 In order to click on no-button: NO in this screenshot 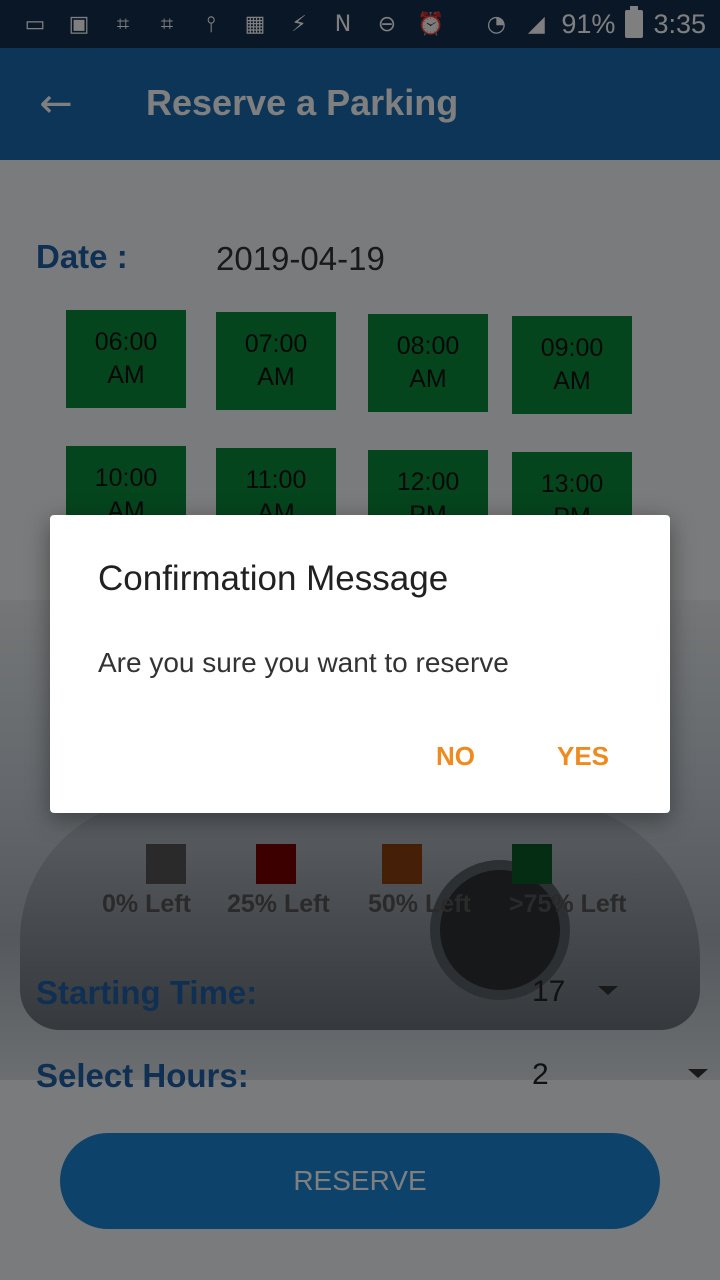, I will do `click(455, 756)`.